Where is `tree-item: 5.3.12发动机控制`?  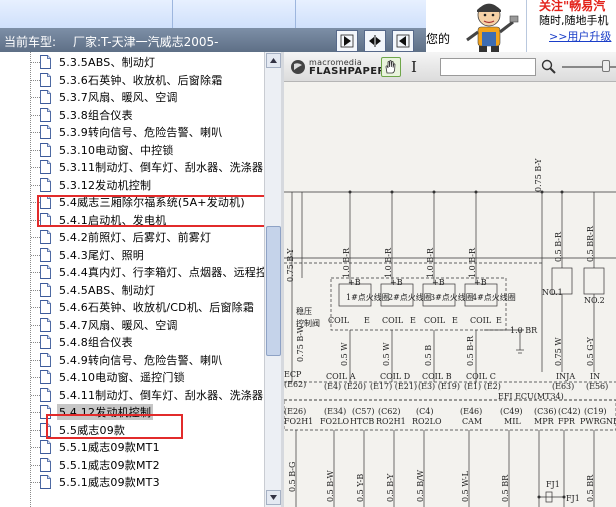 tree-item: 5.3.12发动机控制 is located at coordinates (132, 185).